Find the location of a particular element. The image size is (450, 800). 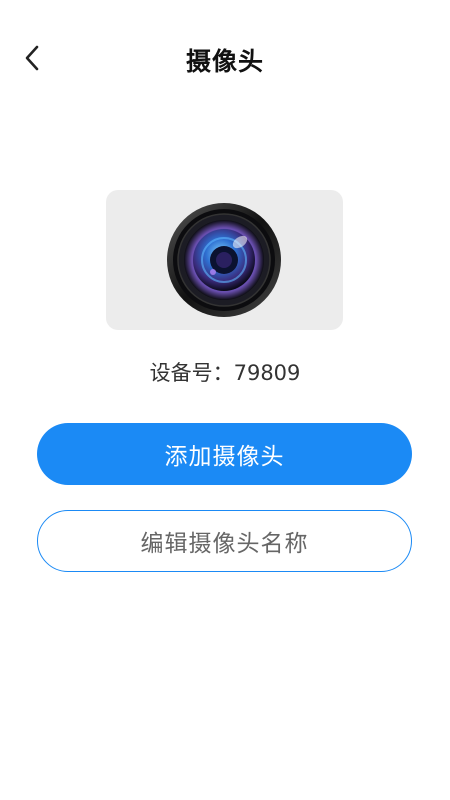

camera-image-card is located at coordinates (224, 260).